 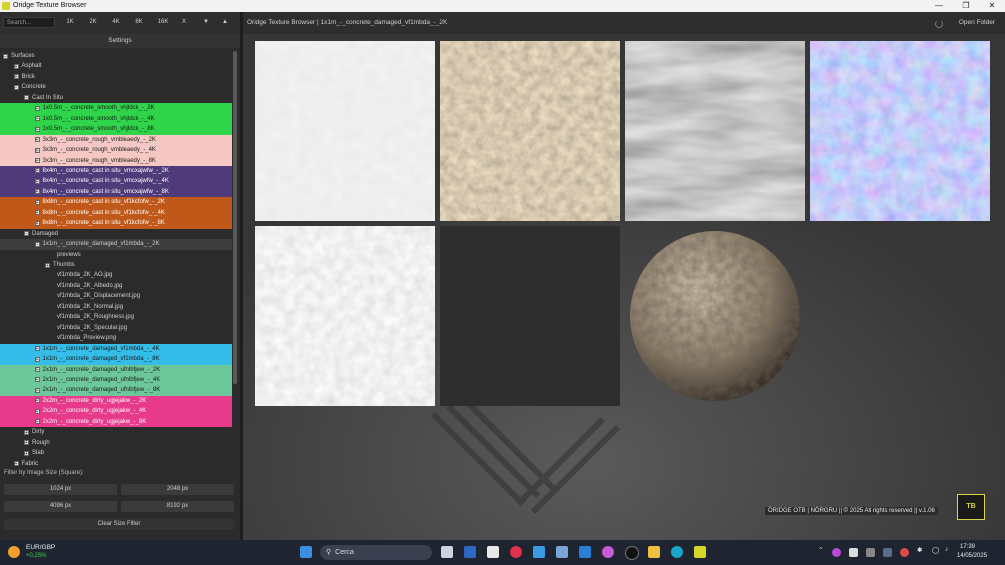 I want to click on tree-row: +1x1m_-_concrete_damaged_vf1mbda_-_8K, so click(x=116, y=359).